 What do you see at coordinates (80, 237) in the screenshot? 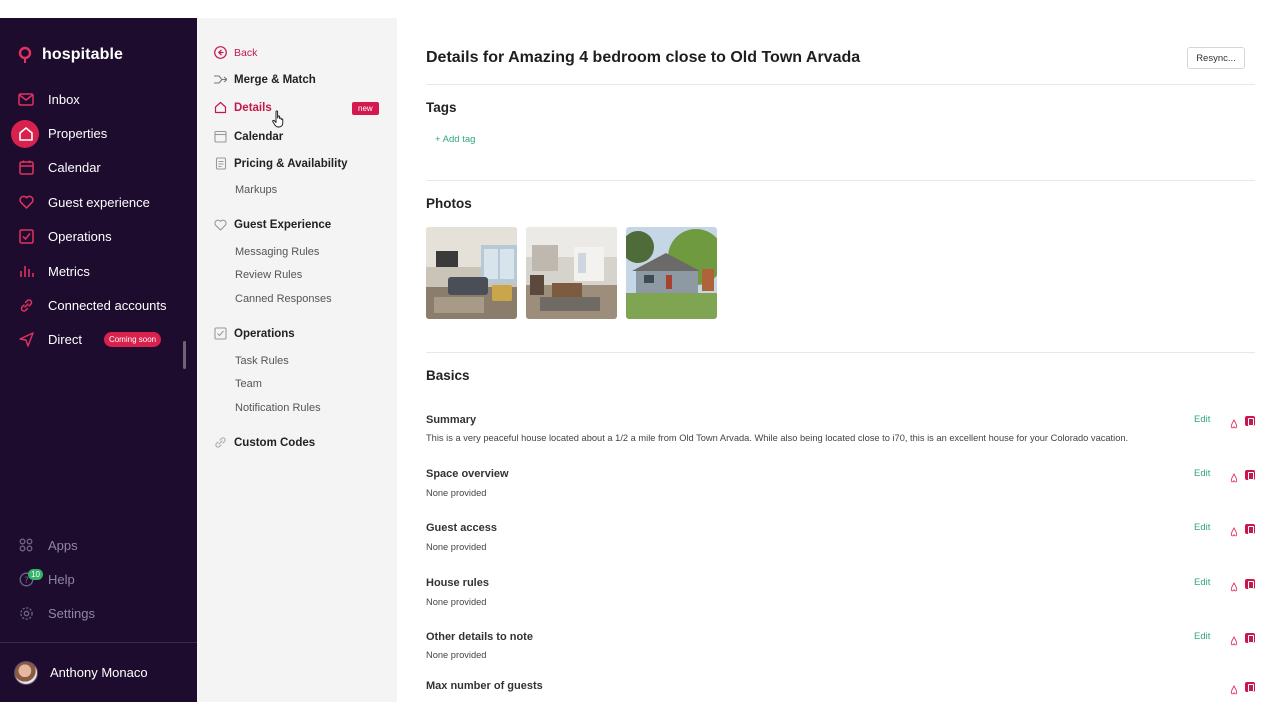
I see `nav-item-label: Operations` at bounding box center [80, 237].